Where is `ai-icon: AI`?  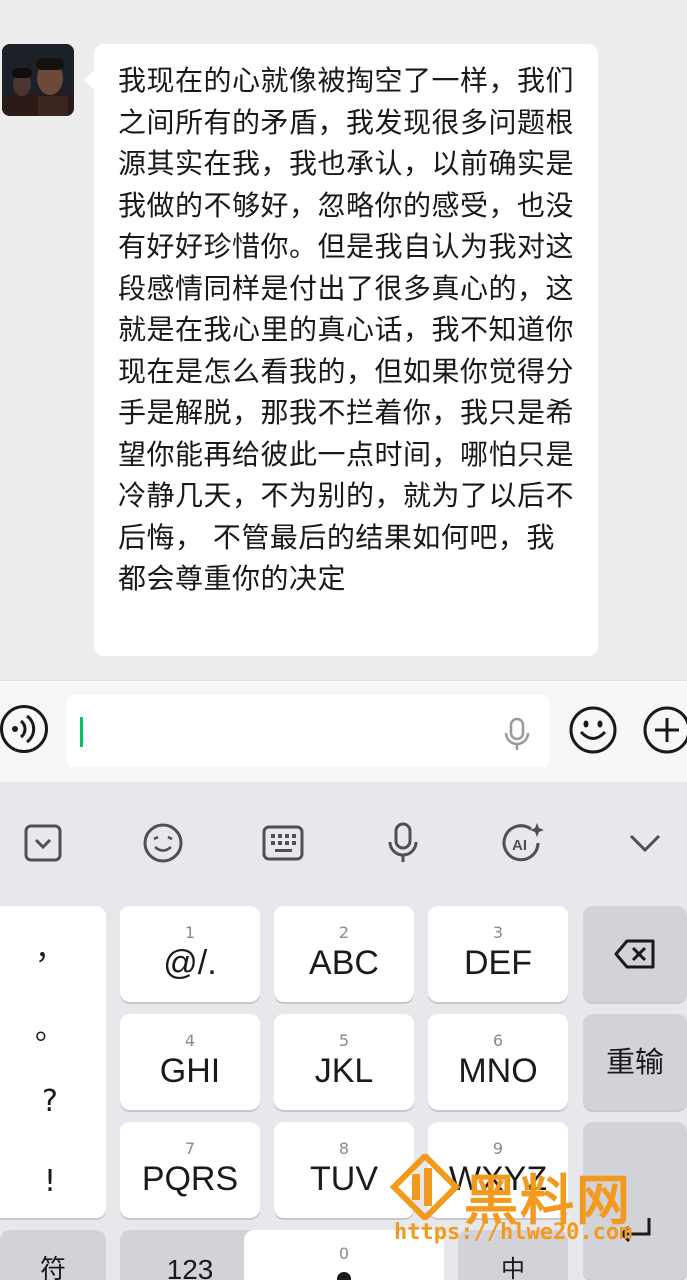 ai-icon: AI is located at coordinates (523, 843).